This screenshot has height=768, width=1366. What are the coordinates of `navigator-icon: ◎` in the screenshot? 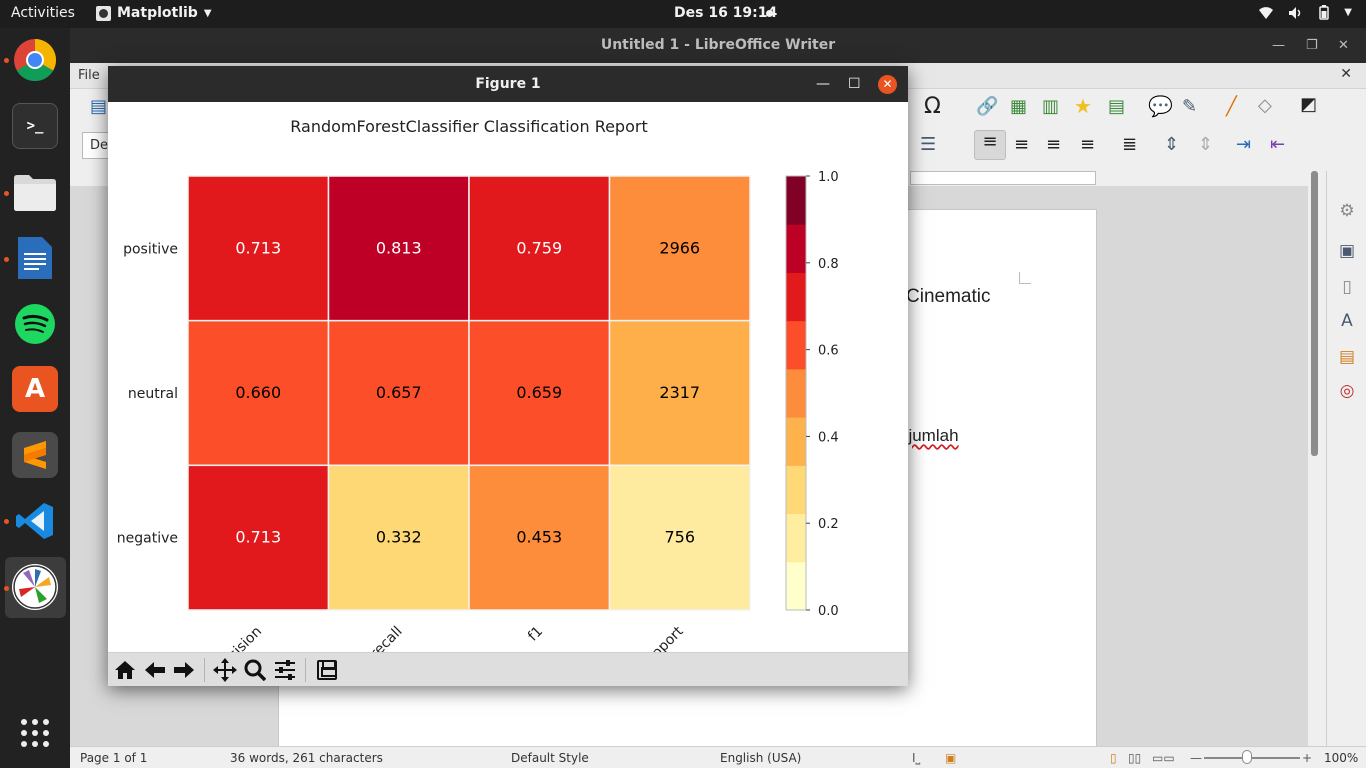 It's located at (1347, 392).